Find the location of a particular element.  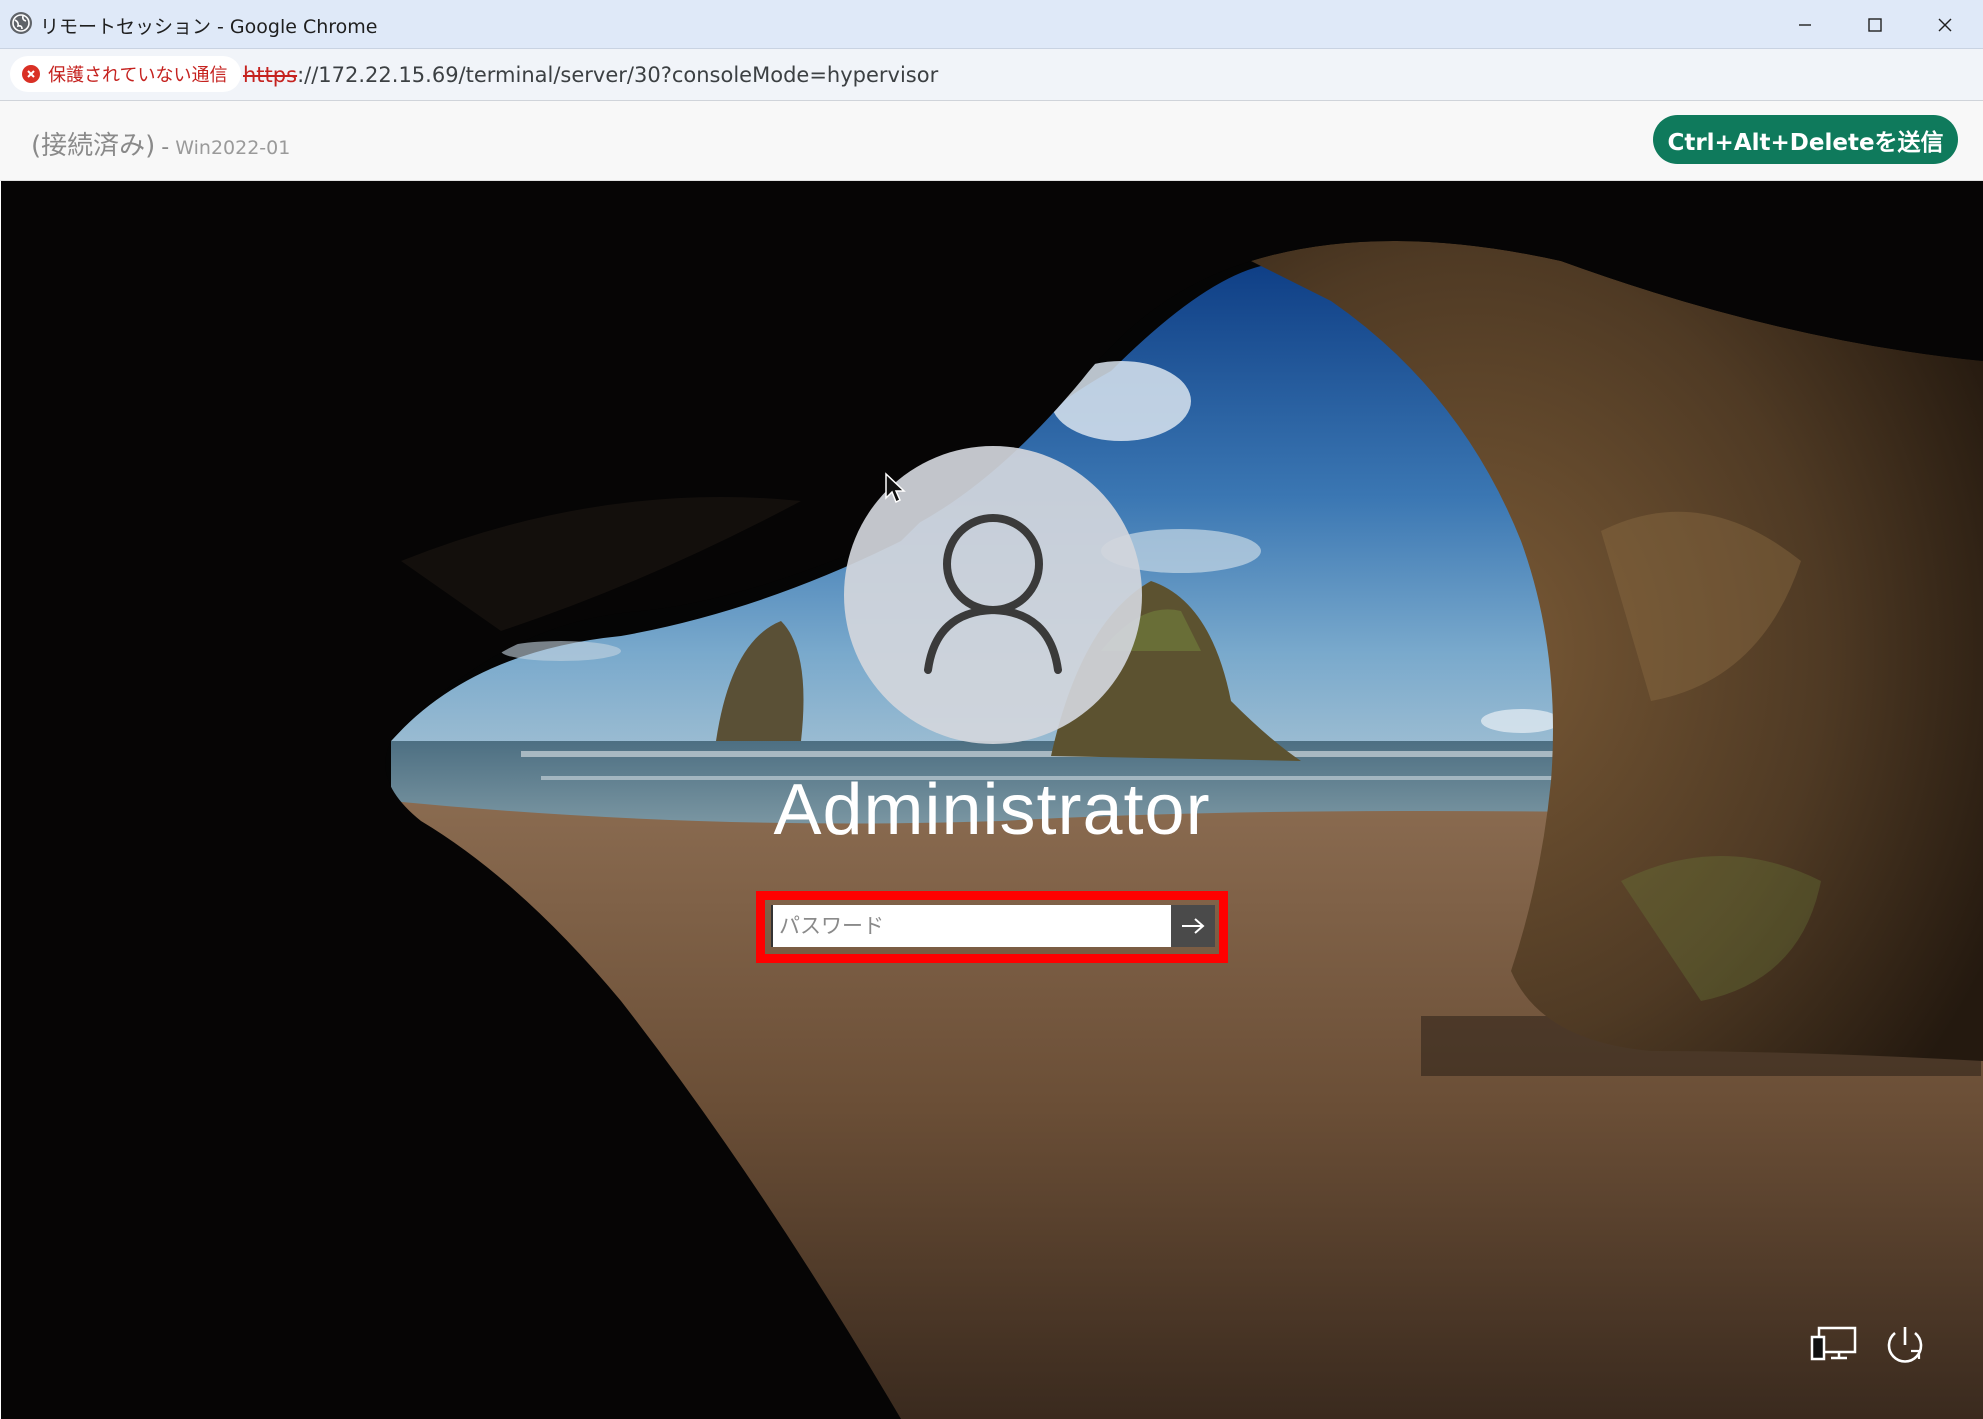

security-label: 保護されていない通信 is located at coordinates (138, 75).